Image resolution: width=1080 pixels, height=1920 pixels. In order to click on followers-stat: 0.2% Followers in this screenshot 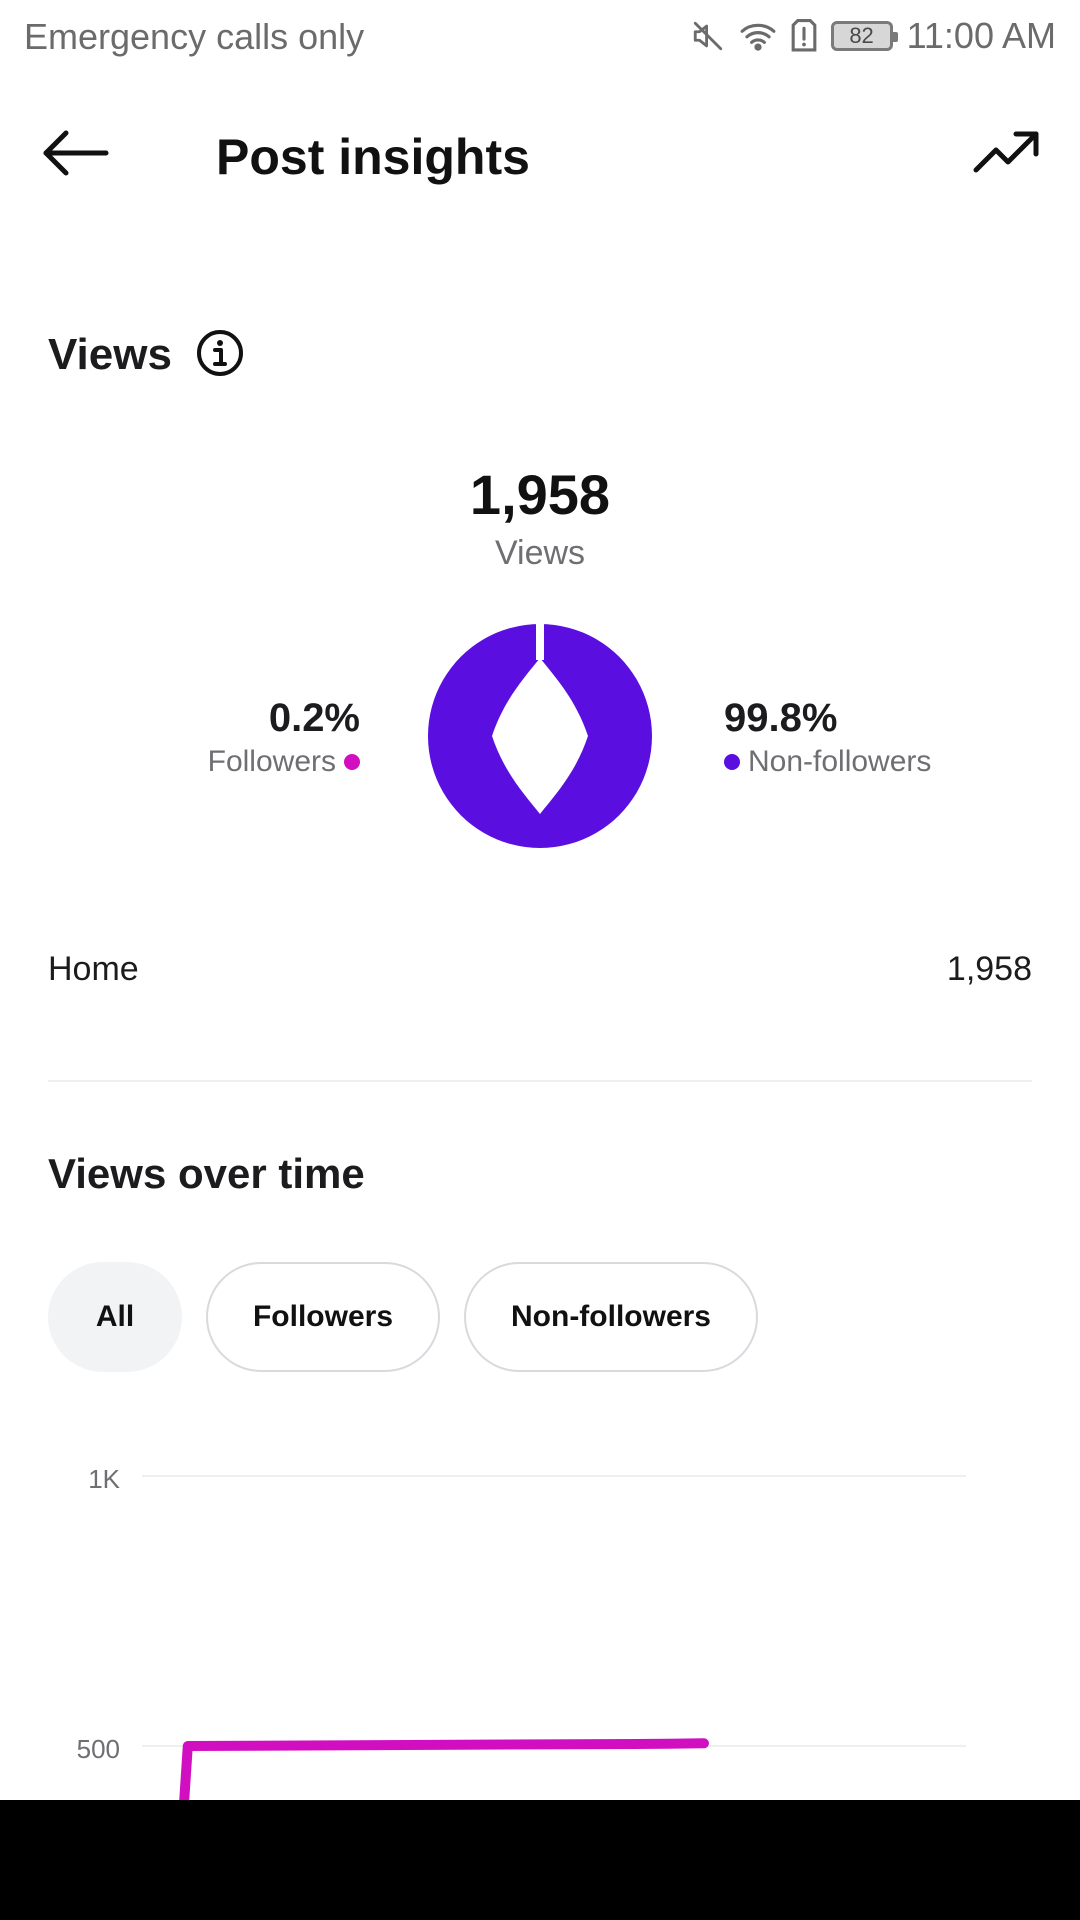, I will do `click(284, 738)`.